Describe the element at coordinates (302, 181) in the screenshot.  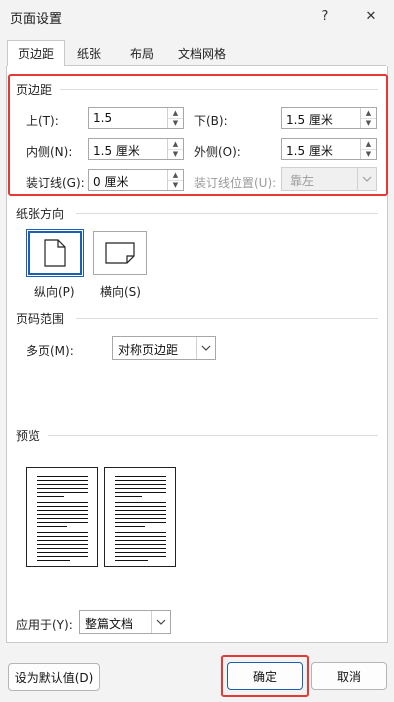
I see `gutter-position-value: 靠左` at that location.